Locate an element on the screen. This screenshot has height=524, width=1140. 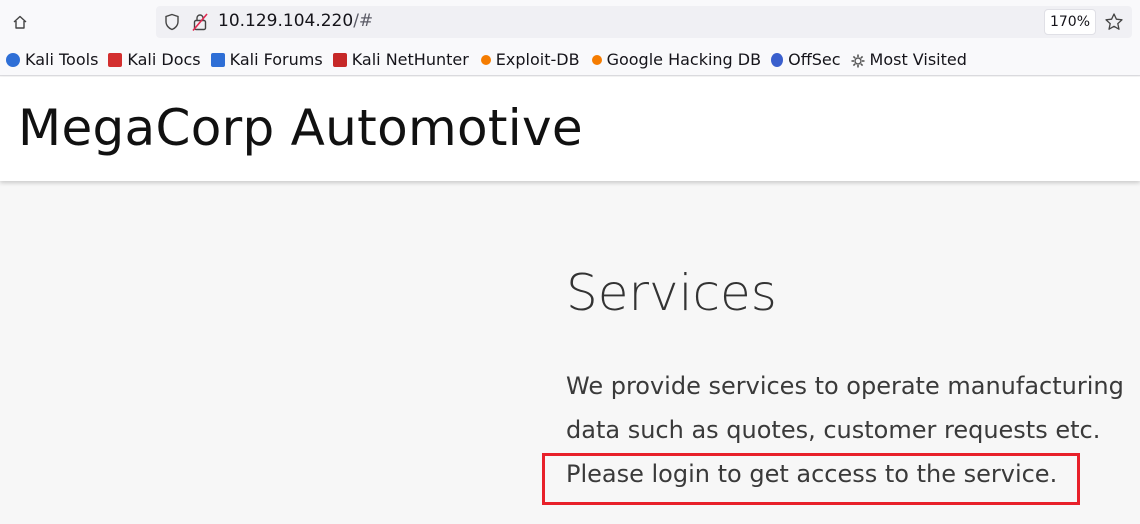
bookmark-star-icon is located at coordinates (1114, 24).